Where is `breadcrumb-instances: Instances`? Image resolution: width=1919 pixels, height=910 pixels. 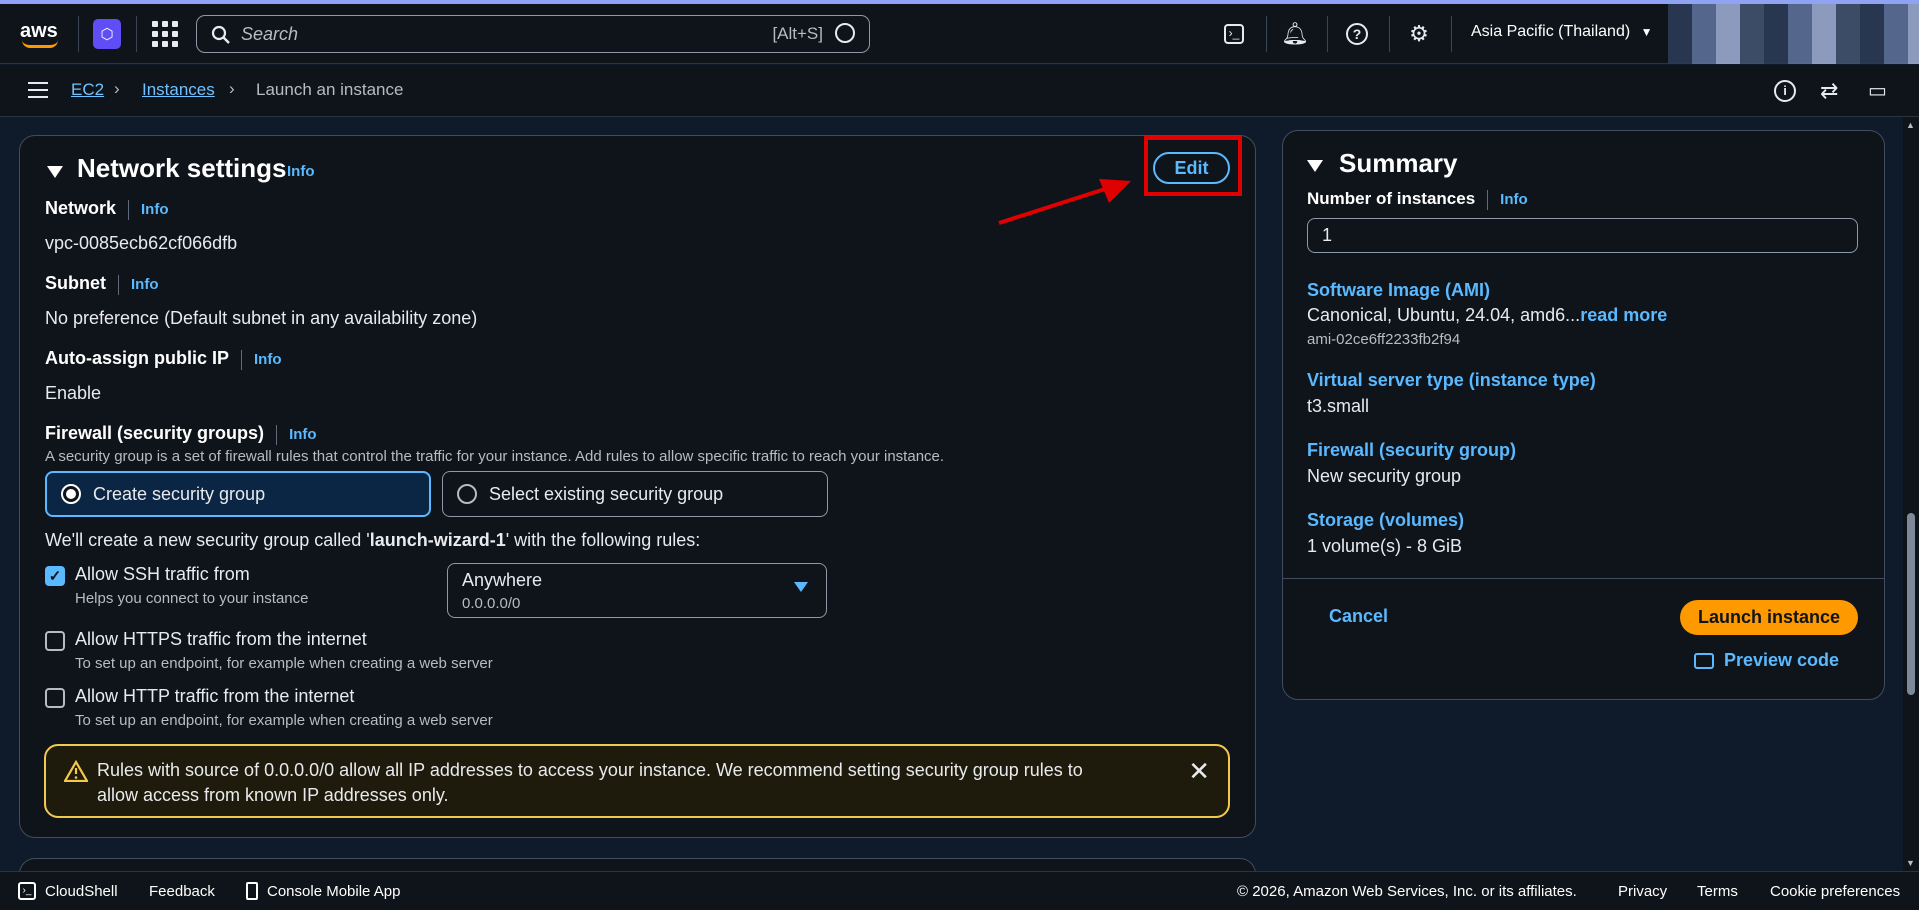
breadcrumb-instances: Instances is located at coordinates (178, 90).